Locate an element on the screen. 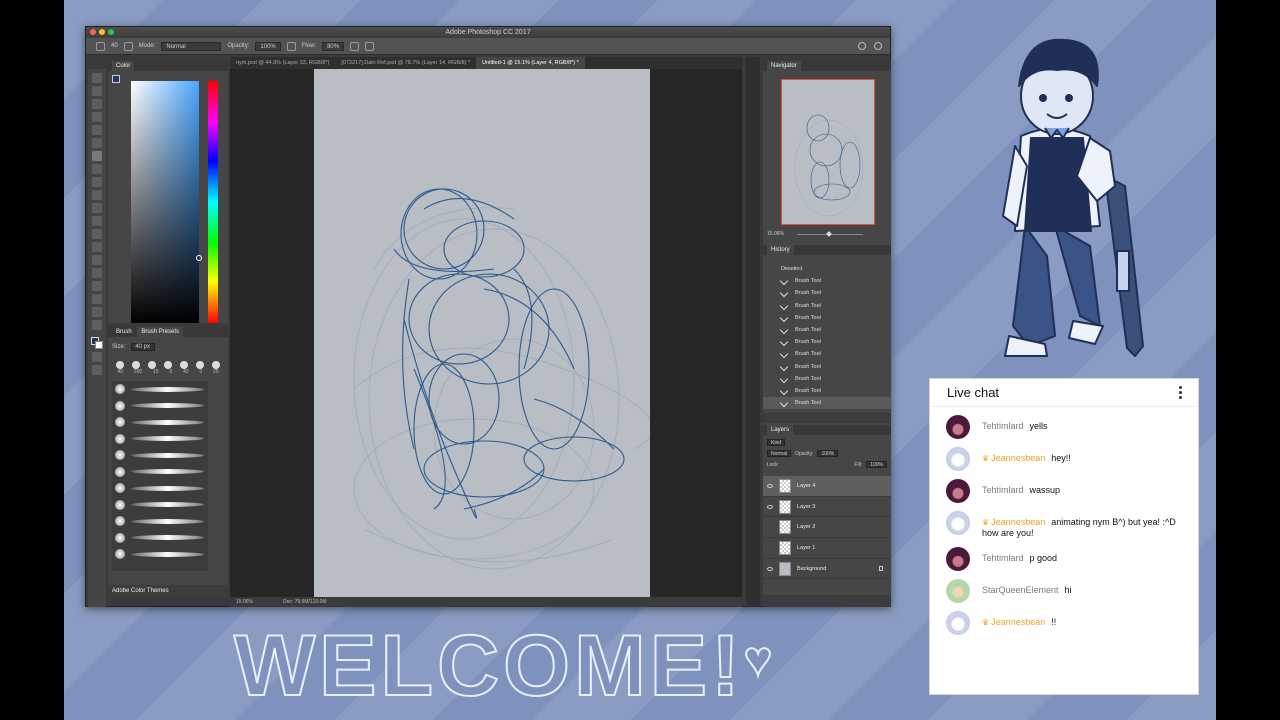  layer-row: Layer 2 is located at coordinates (827, 528).